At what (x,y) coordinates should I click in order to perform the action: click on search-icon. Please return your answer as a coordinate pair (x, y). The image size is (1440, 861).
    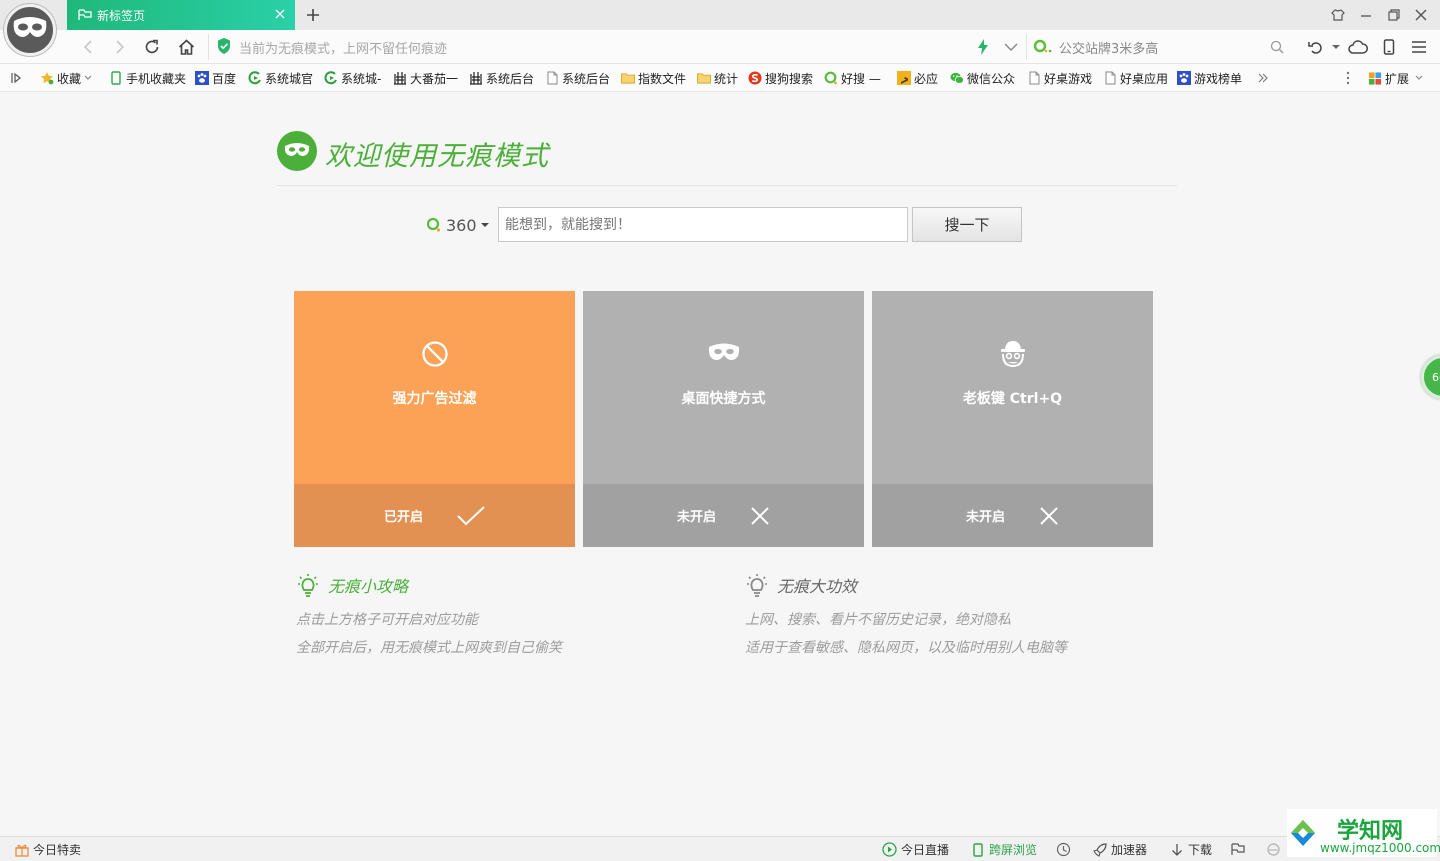
    Looking at the image, I should click on (1277, 47).